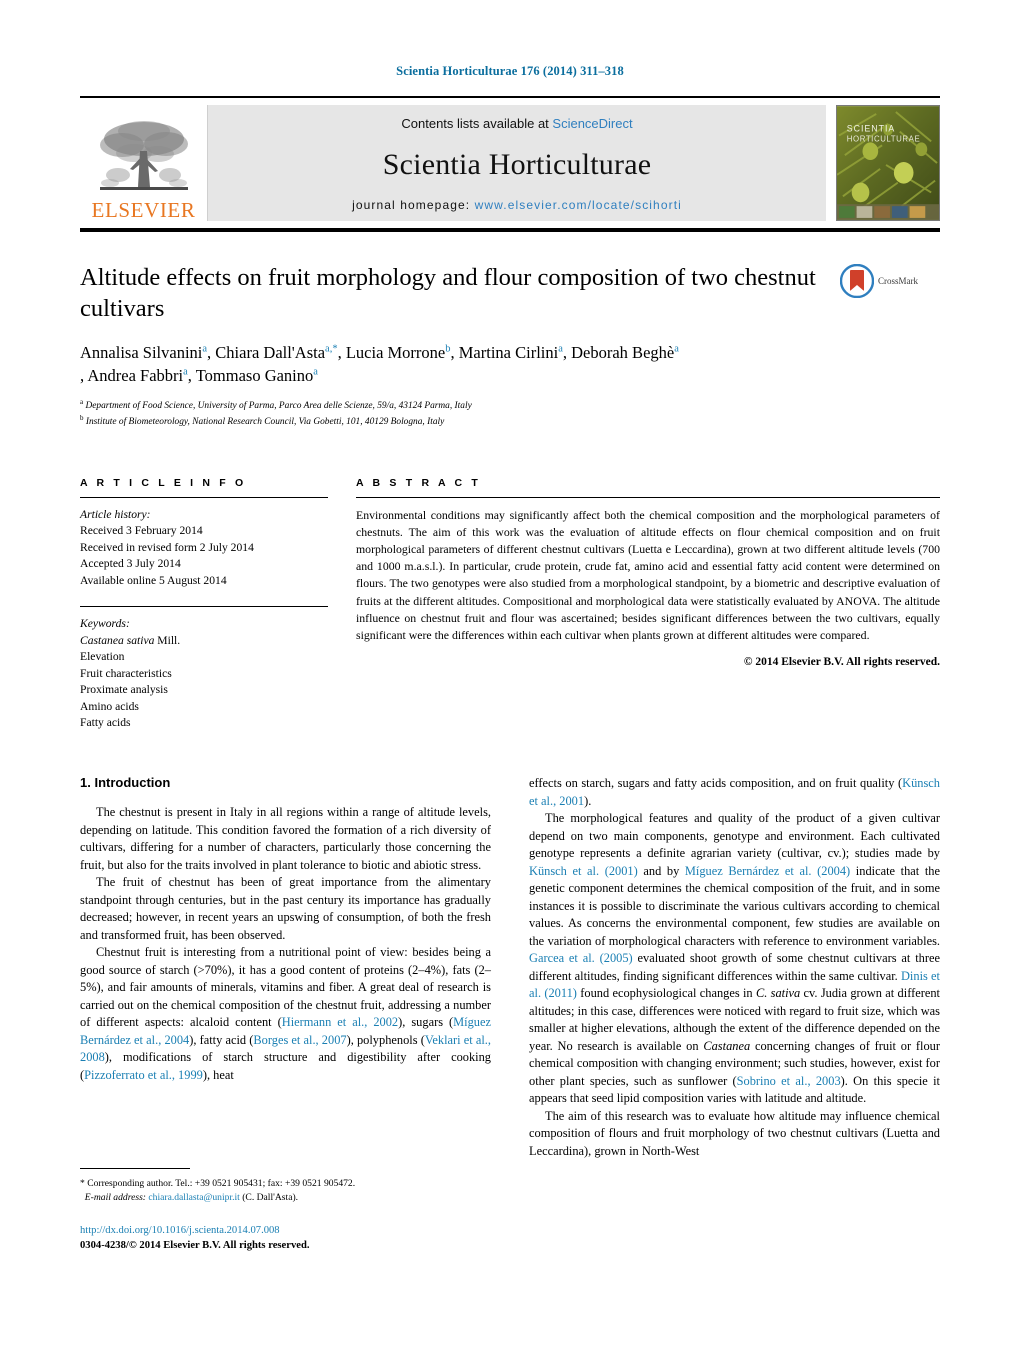 The width and height of the screenshot is (1020, 1351). I want to click on section-heading-introduction: 1. Introduction, so click(125, 783).